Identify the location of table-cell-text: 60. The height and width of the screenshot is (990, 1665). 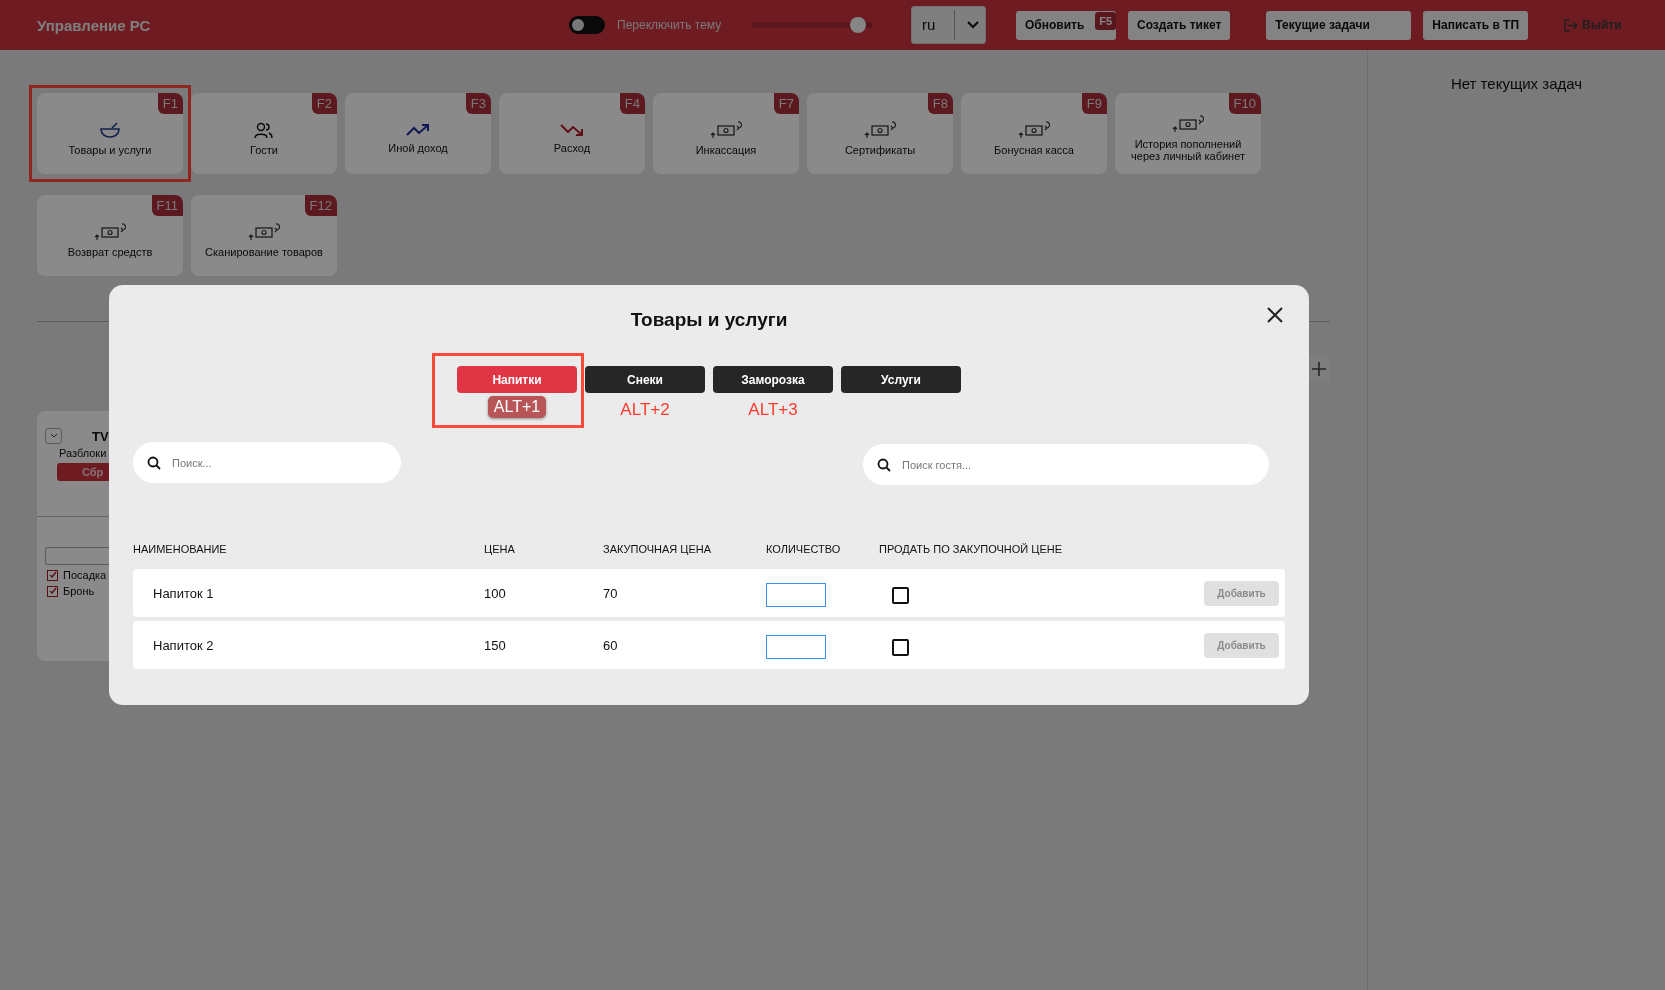
(611, 645).